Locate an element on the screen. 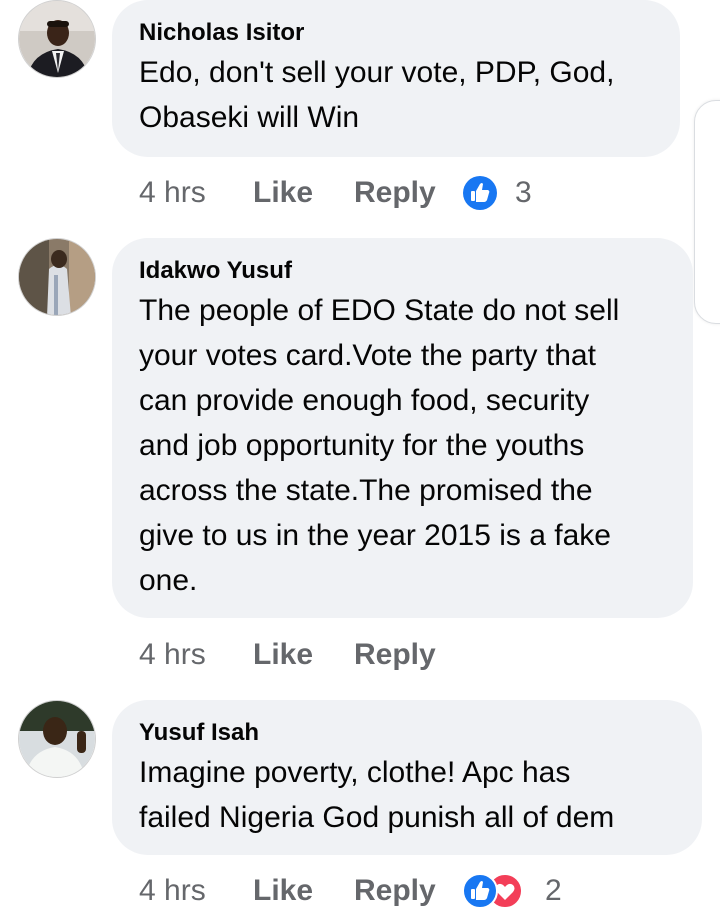 Image resolution: width=720 pixels, height=922 pixels. comment-author: Idakwo Yusuf is located at coordinates (403, 271).